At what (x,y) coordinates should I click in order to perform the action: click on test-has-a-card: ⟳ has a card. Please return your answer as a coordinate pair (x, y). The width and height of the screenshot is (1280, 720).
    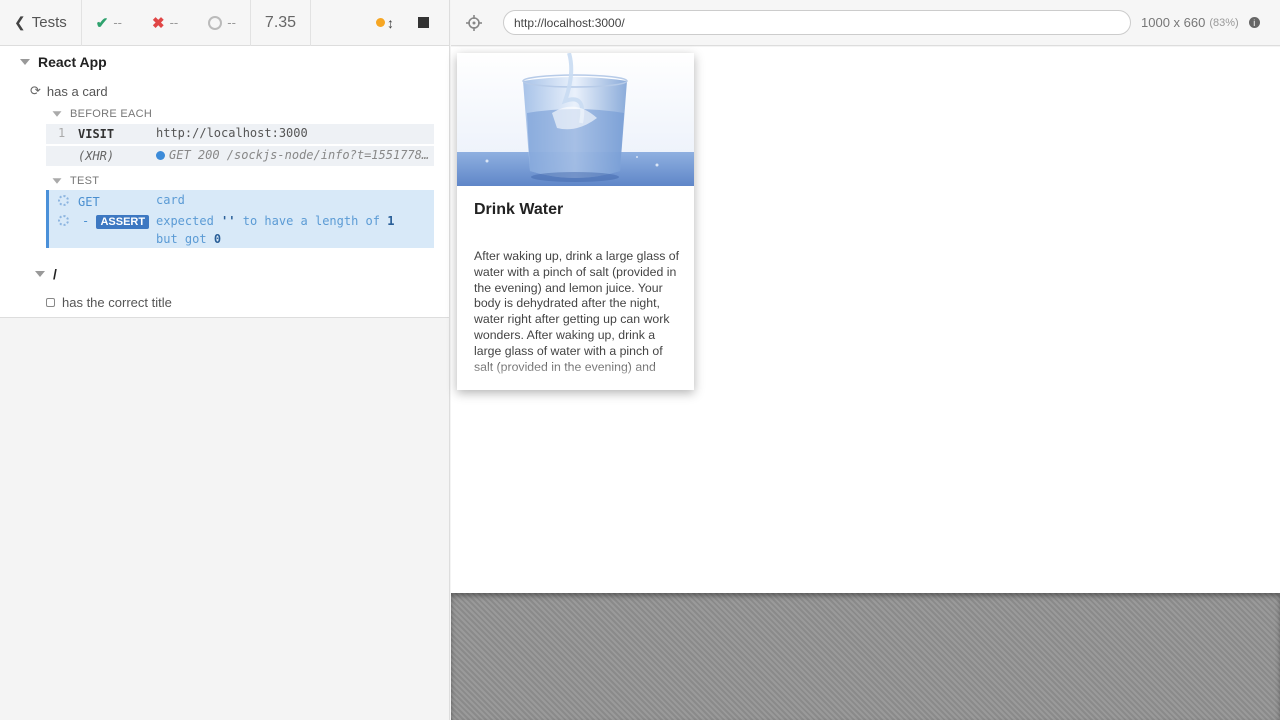
    Looking at the image, I should click on (69, 91).